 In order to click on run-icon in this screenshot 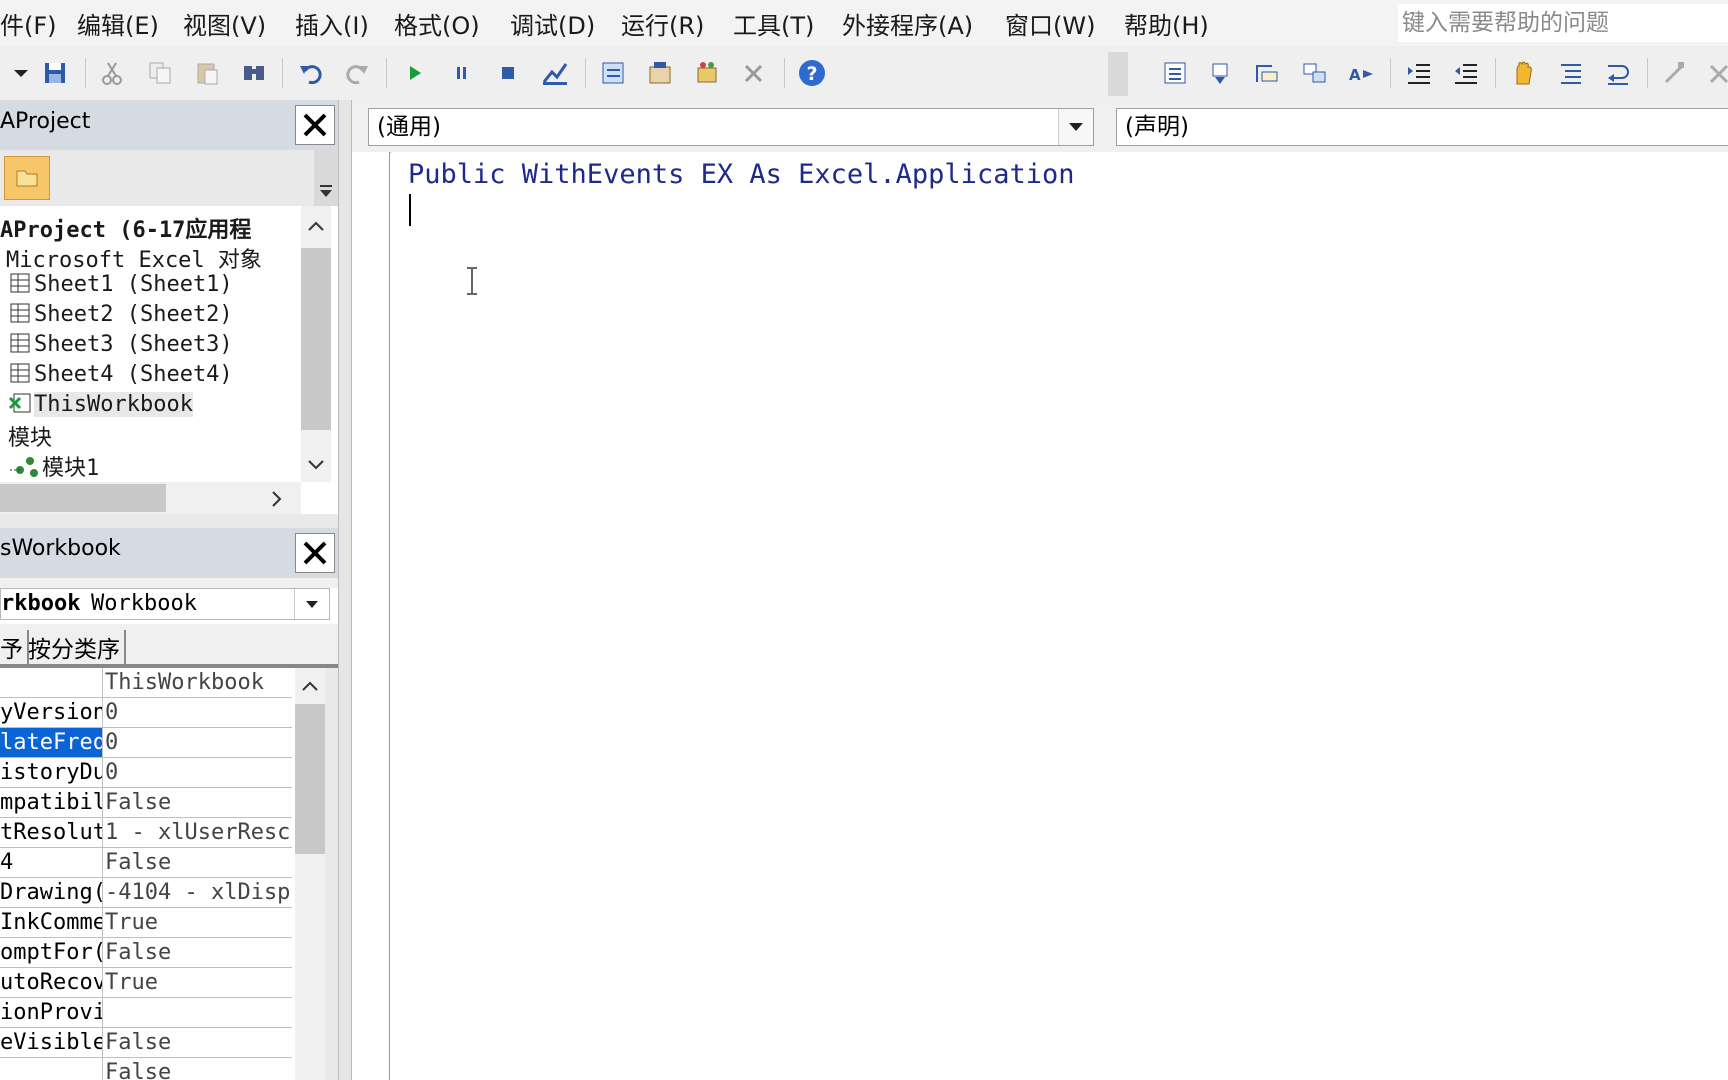, I will do `click(415, 73)`.